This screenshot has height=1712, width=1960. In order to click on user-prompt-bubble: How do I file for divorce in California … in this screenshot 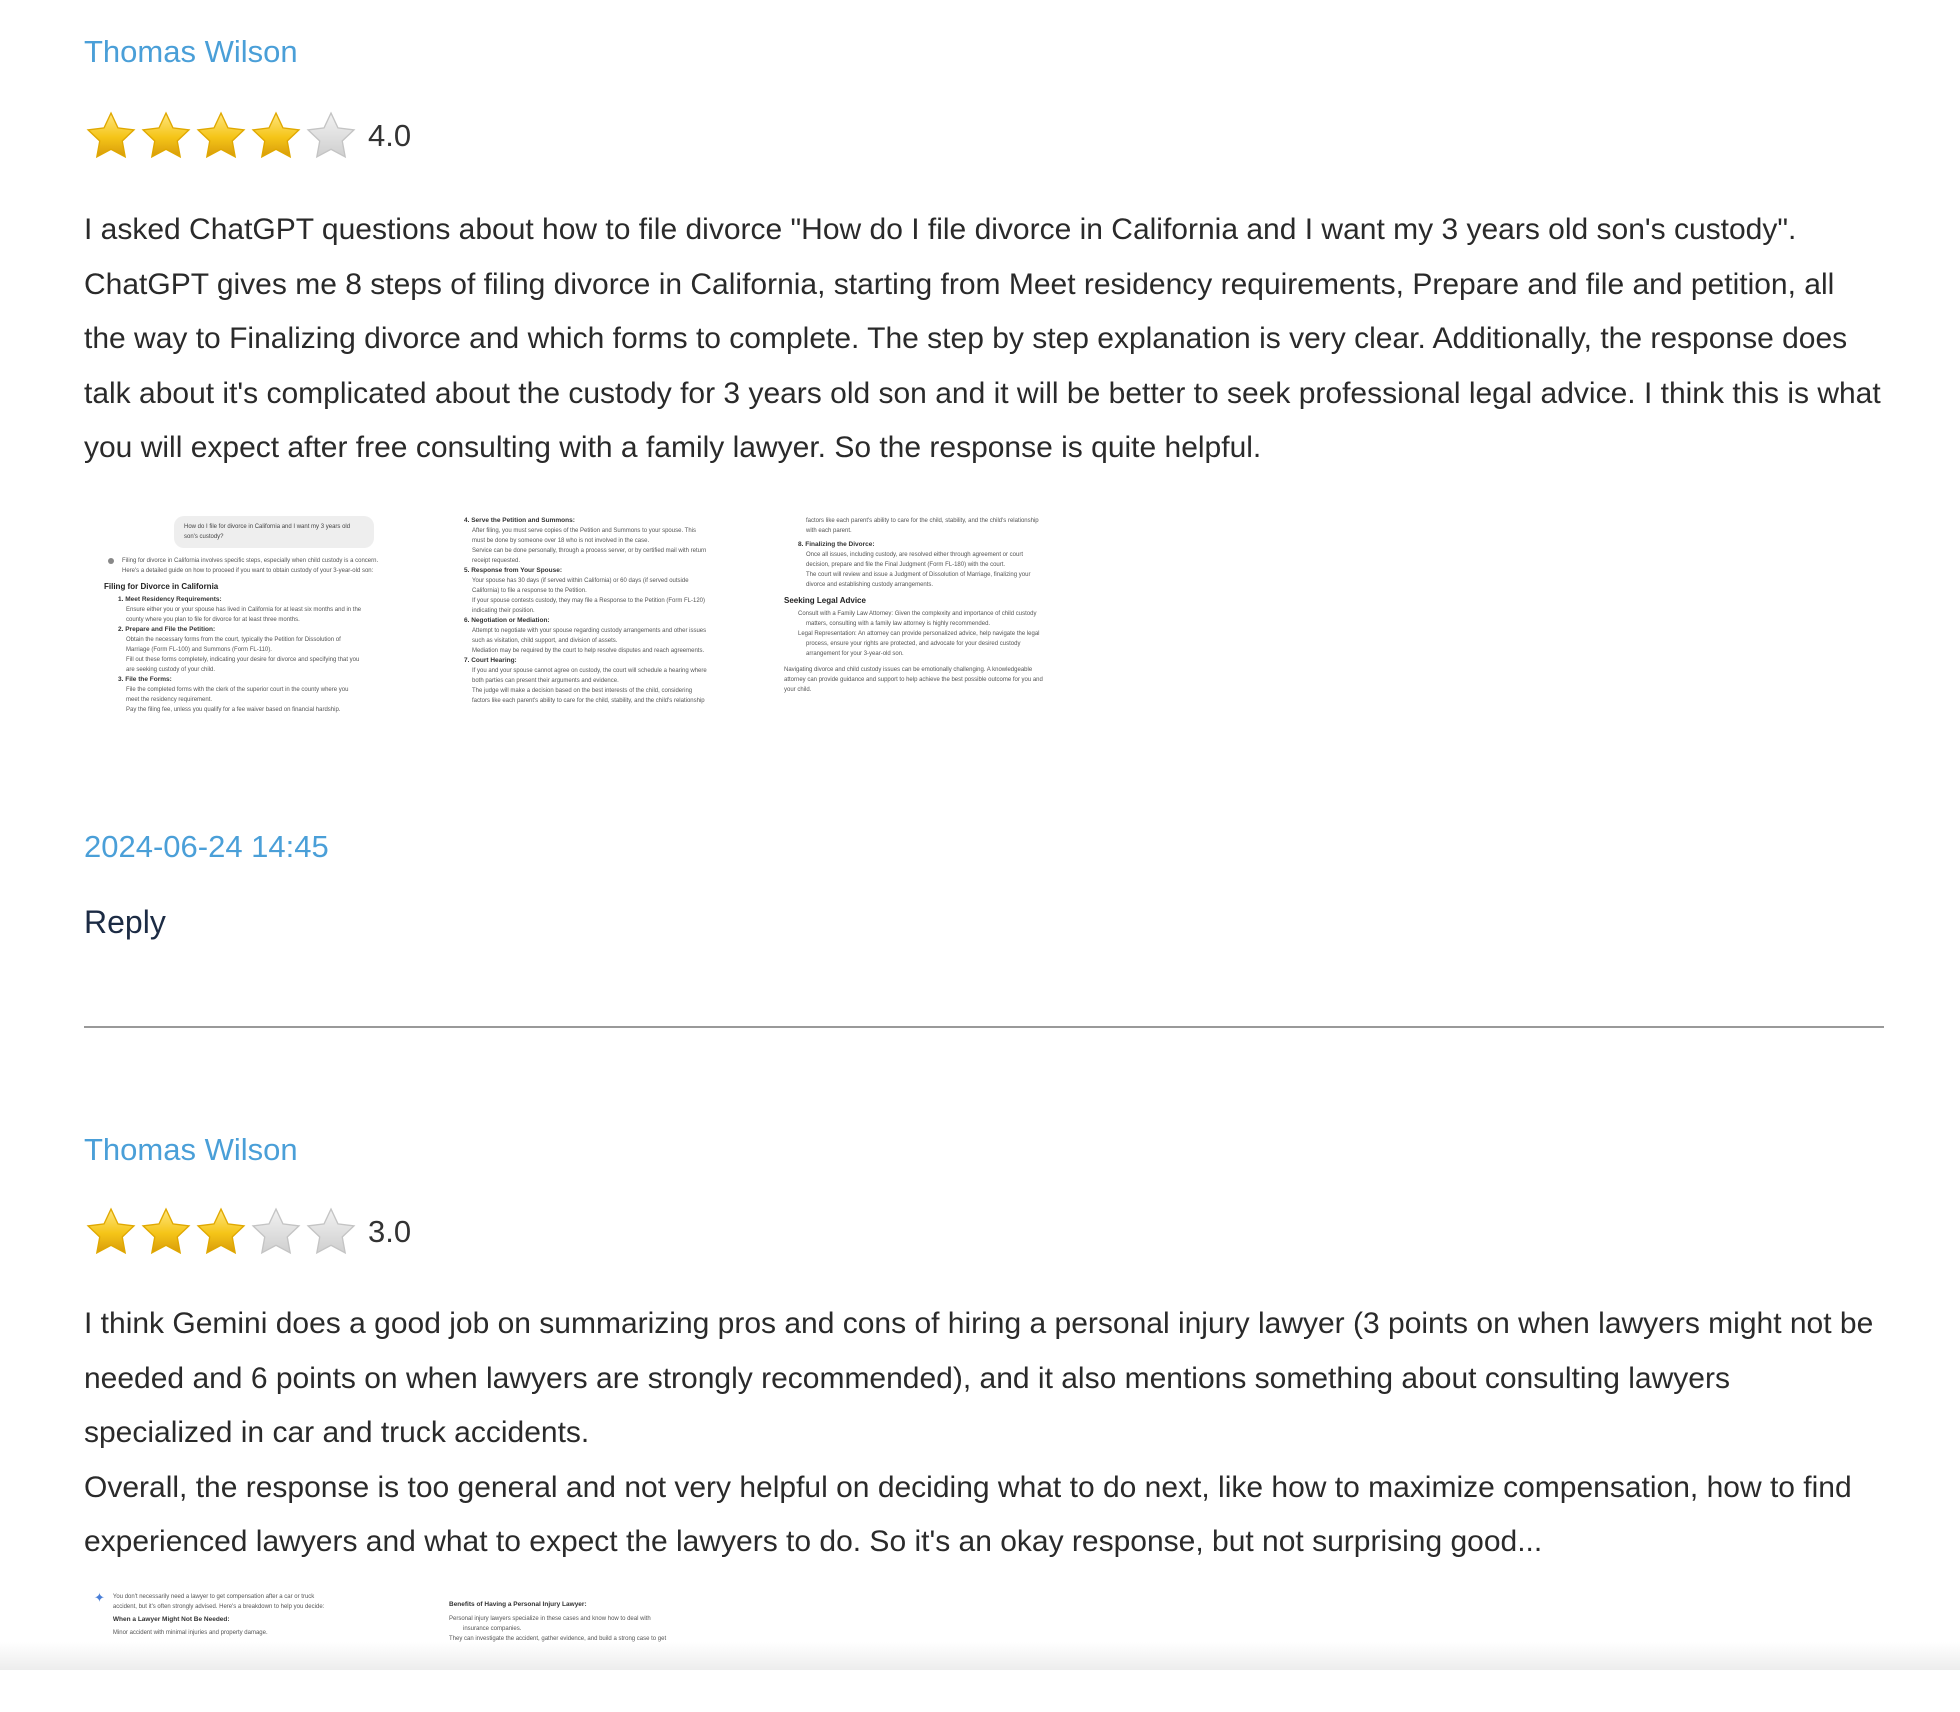, I will do `click(274, 531)`.